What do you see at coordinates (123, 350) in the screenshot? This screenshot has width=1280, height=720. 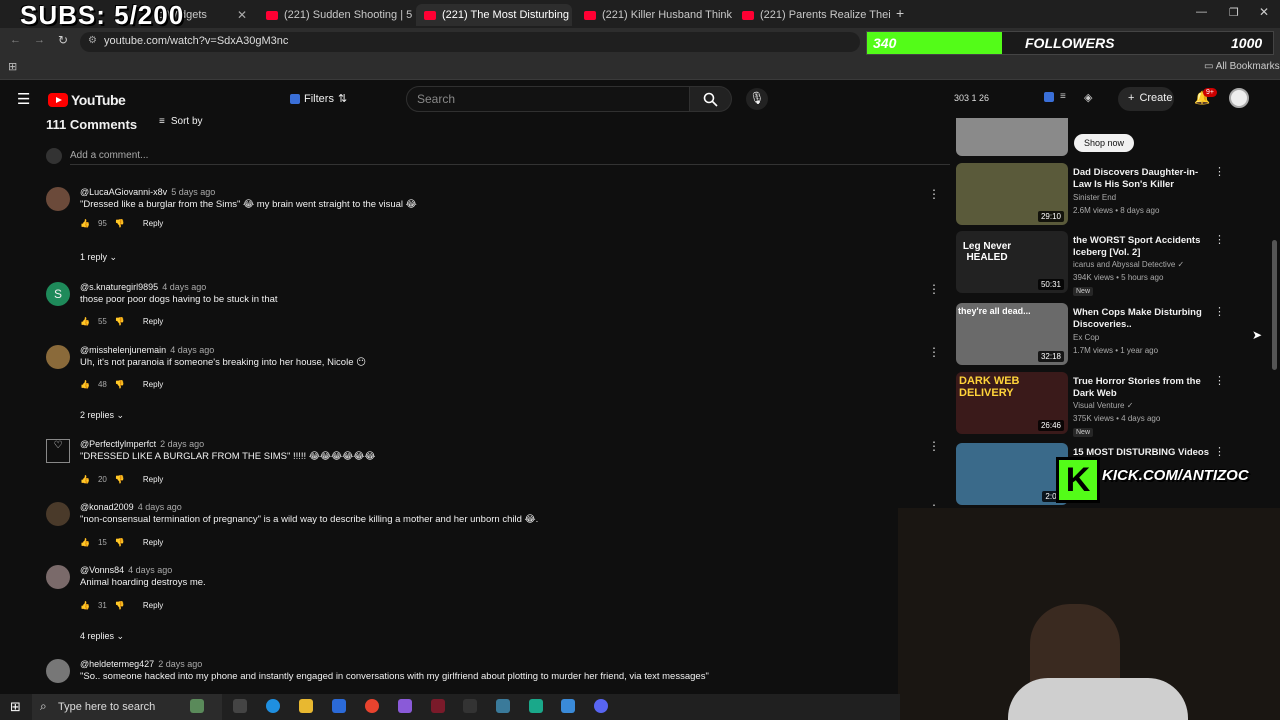 I see `comment-author: @misshelenjunemain` at bounding box center [123, 350].